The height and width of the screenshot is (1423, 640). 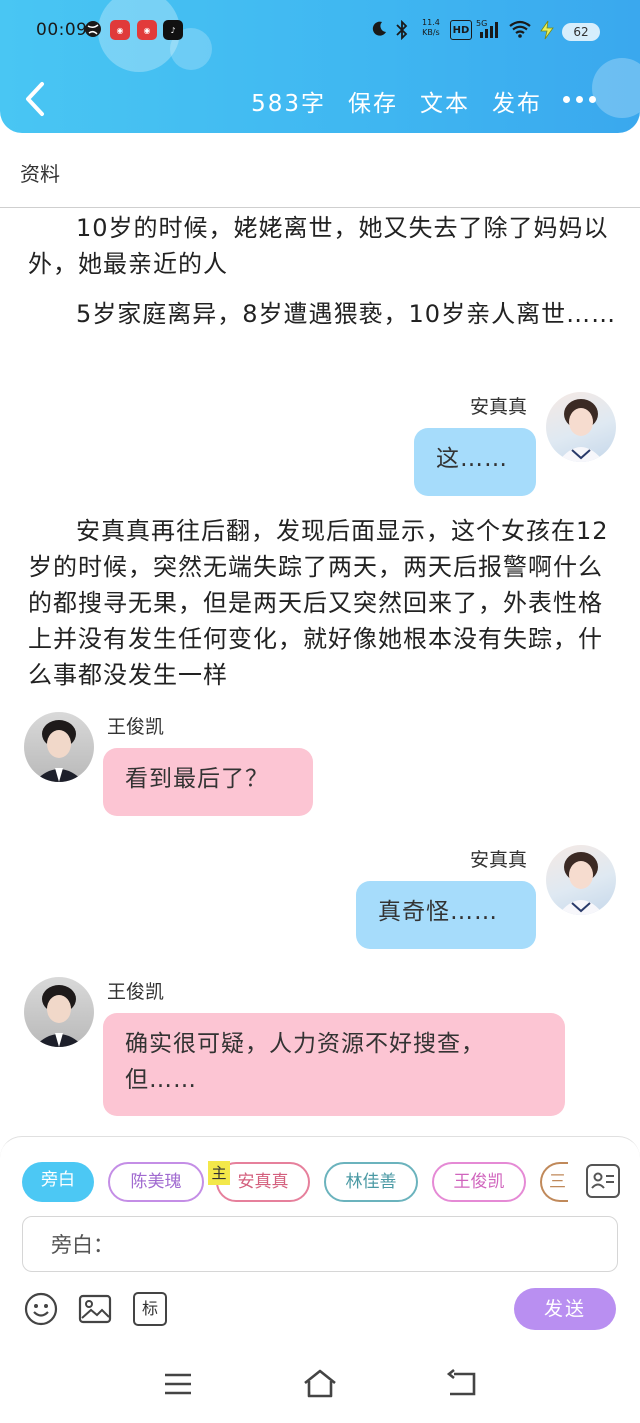 I want to click on bluetooth-icon, so click(x=402, y=30).